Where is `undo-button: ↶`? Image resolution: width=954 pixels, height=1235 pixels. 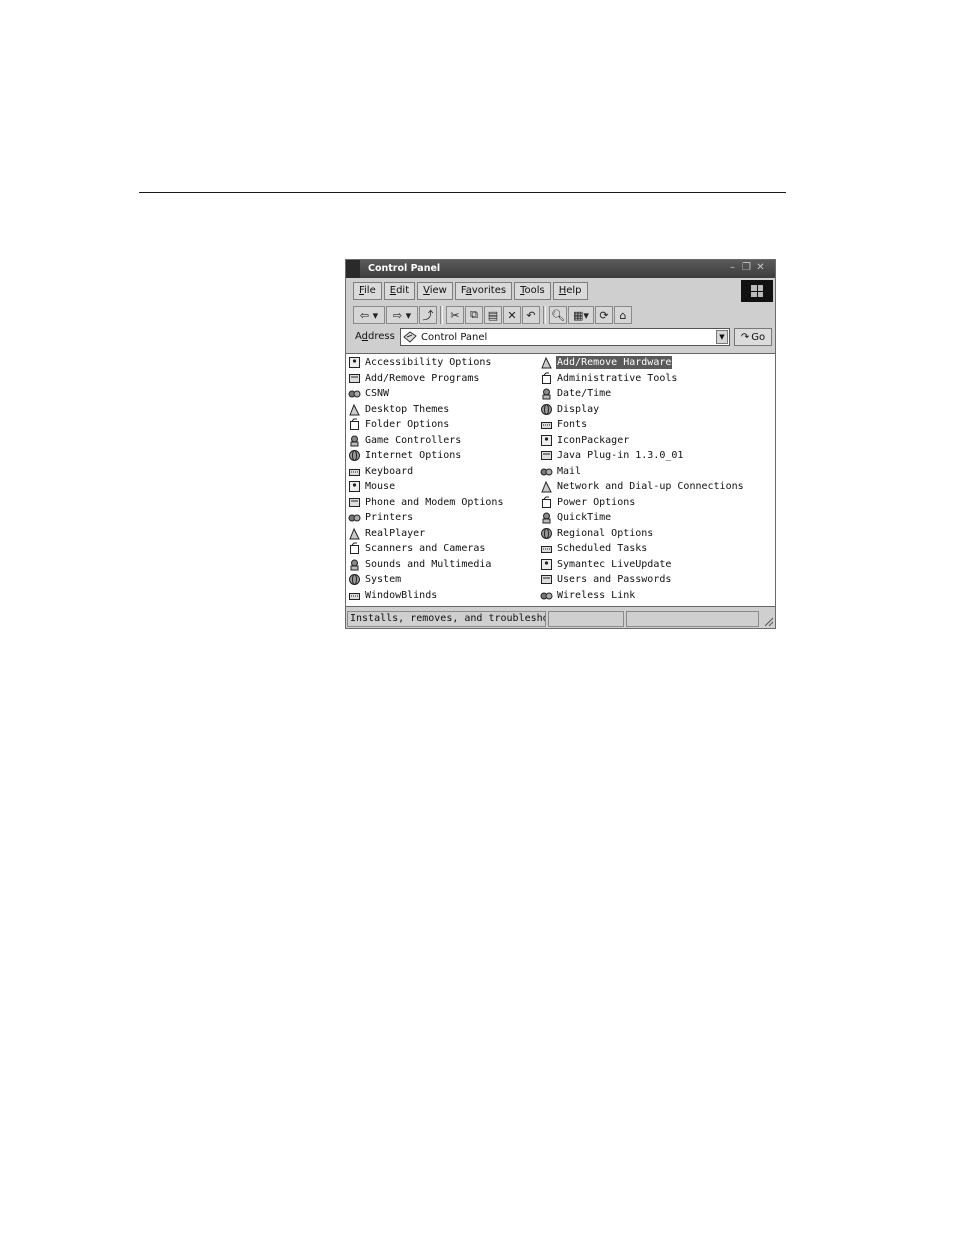
undo-button: ↶ is located at coordinates (531, 315).